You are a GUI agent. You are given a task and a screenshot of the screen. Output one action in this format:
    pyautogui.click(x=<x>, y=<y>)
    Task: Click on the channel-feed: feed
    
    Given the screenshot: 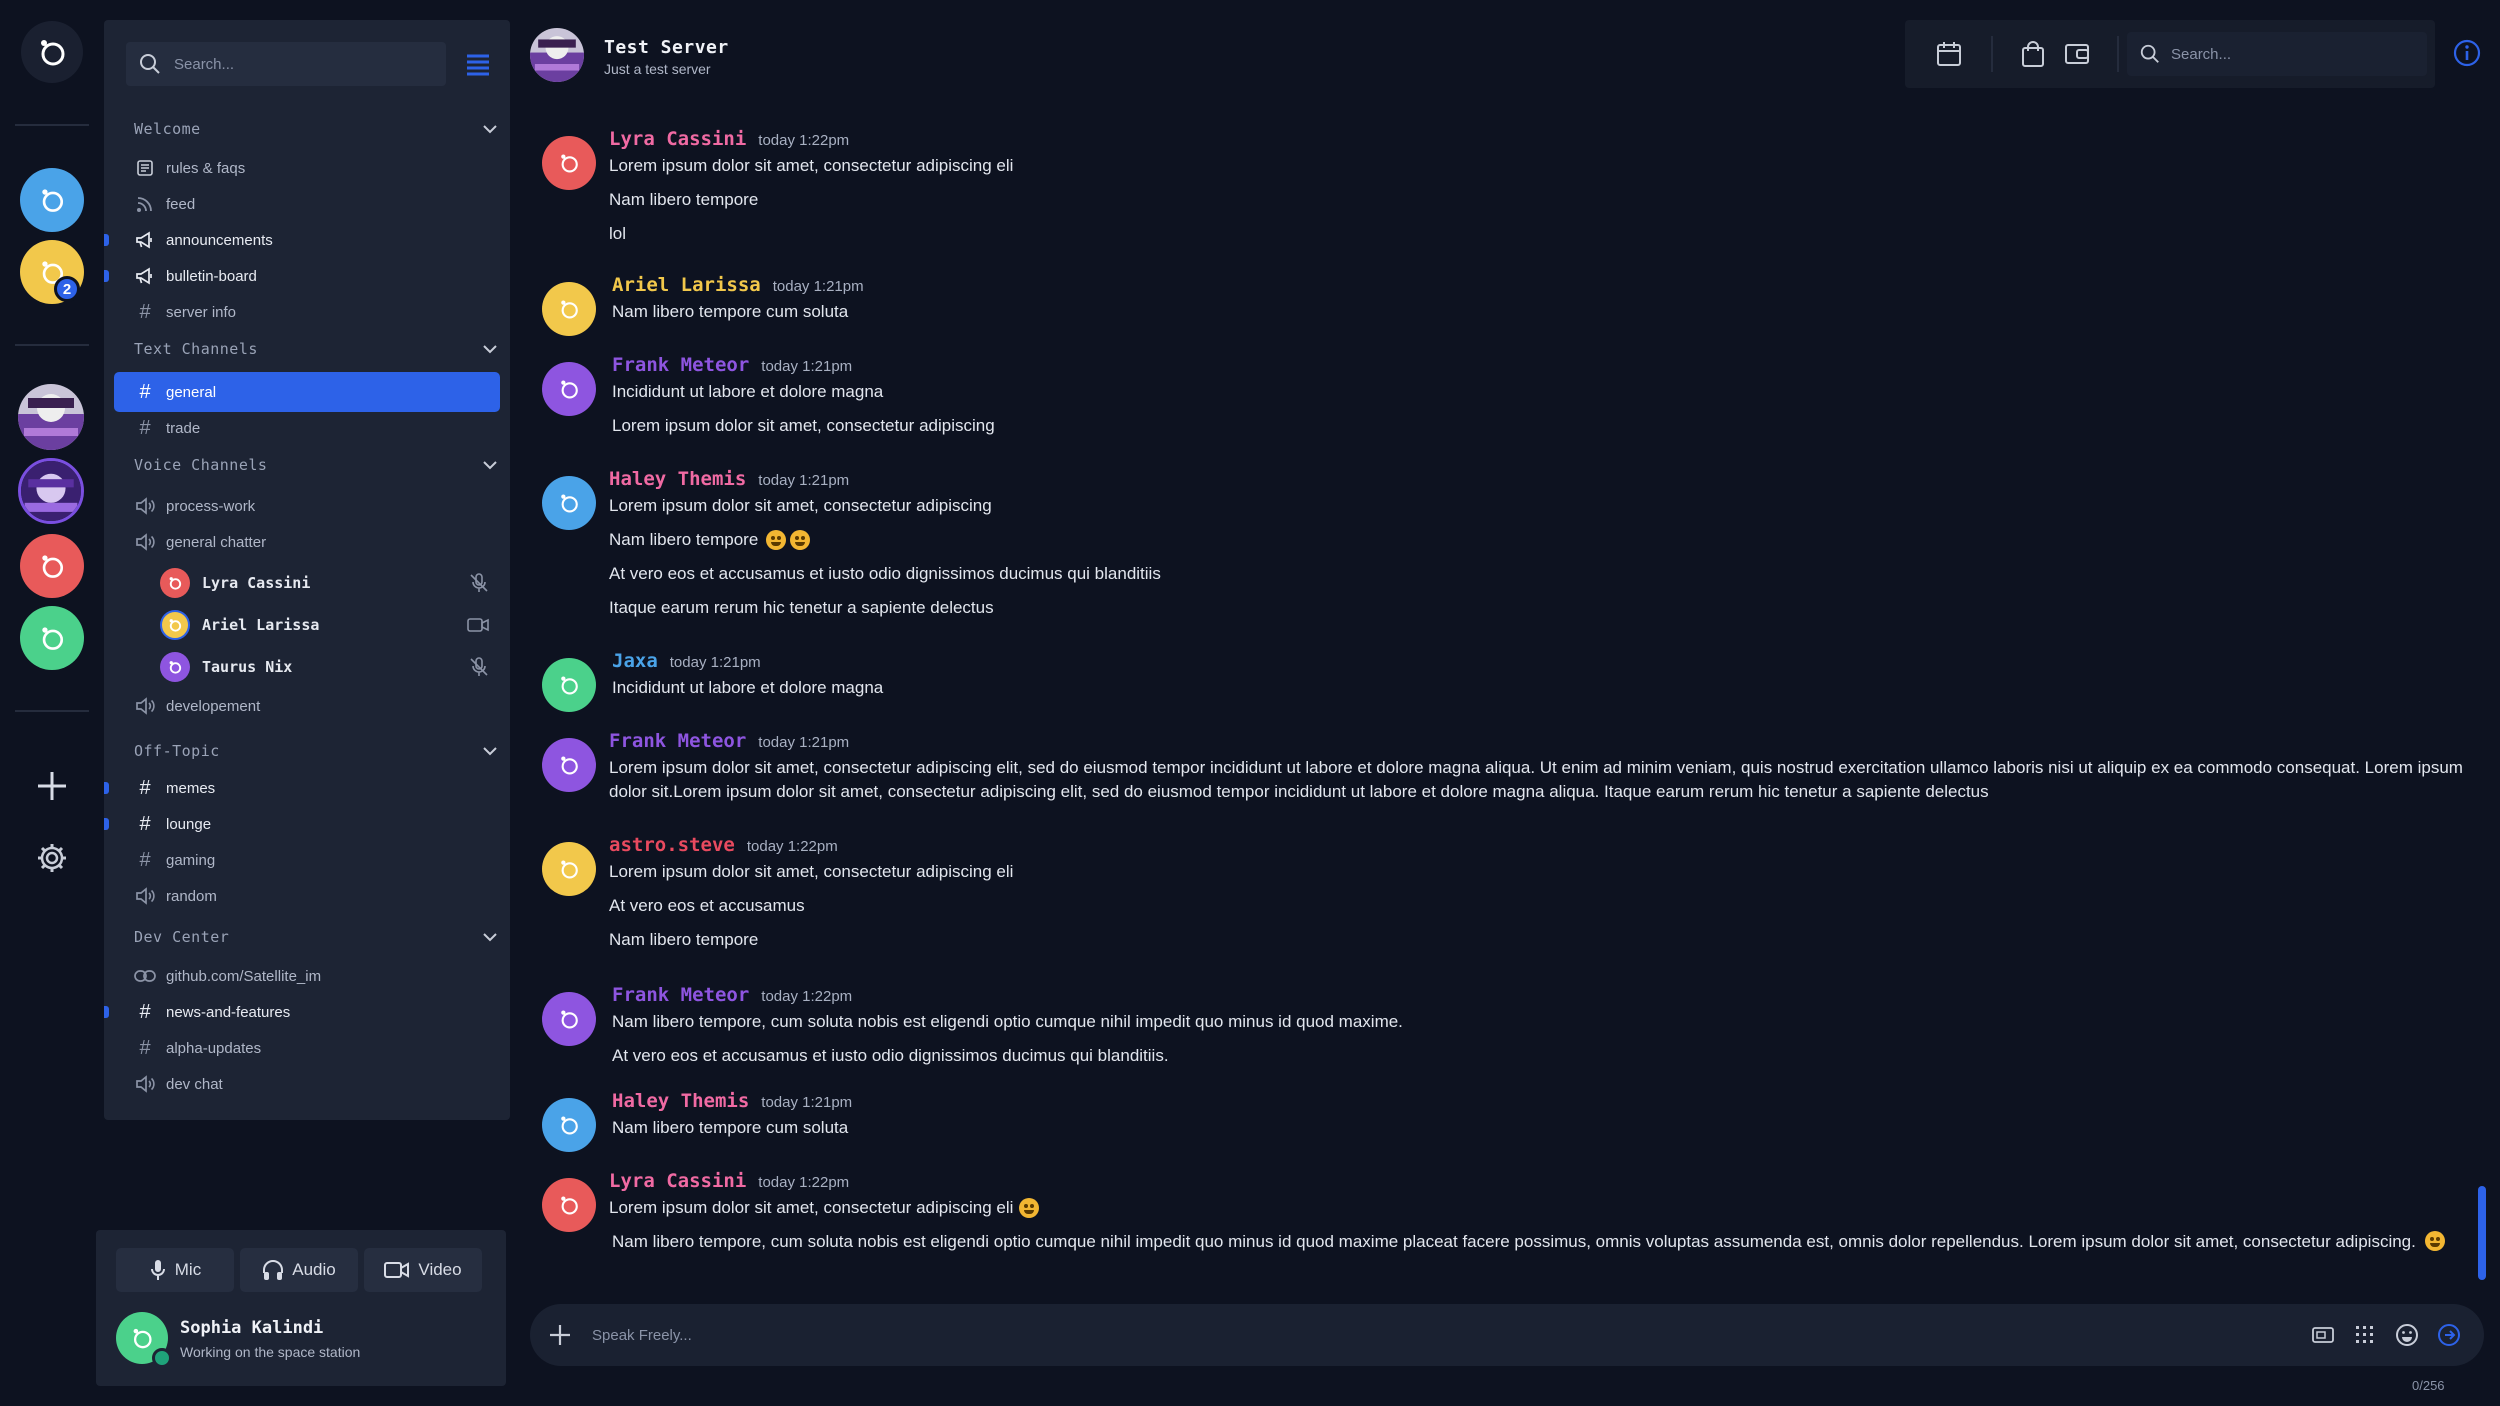 What is the action you would take?
    pyautogui.click(x=311, y=204)
    